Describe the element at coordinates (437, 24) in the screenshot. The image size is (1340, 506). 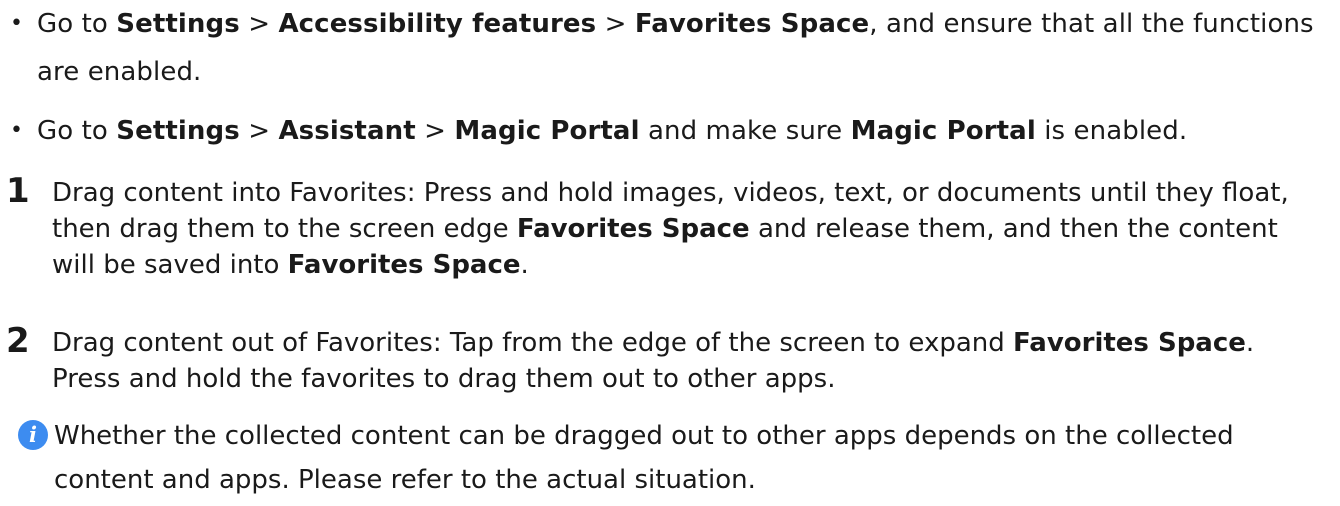
I see `bullet-text-bold: Accessibility features` at that location.